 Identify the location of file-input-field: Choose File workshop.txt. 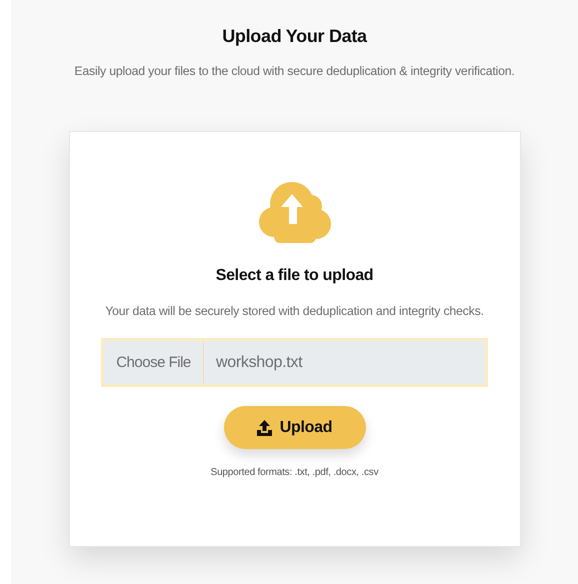
(294, 362).